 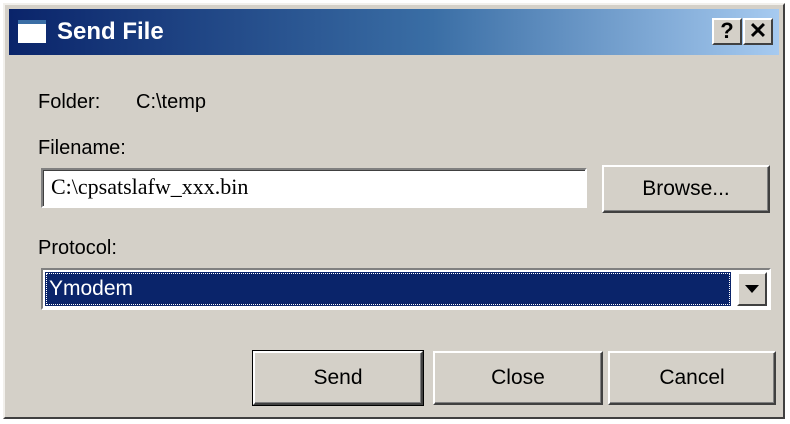 What do you see at coordinates (338, 378) in the screenshot?
I see `send-button: Send` at bounding box center [338, 378].